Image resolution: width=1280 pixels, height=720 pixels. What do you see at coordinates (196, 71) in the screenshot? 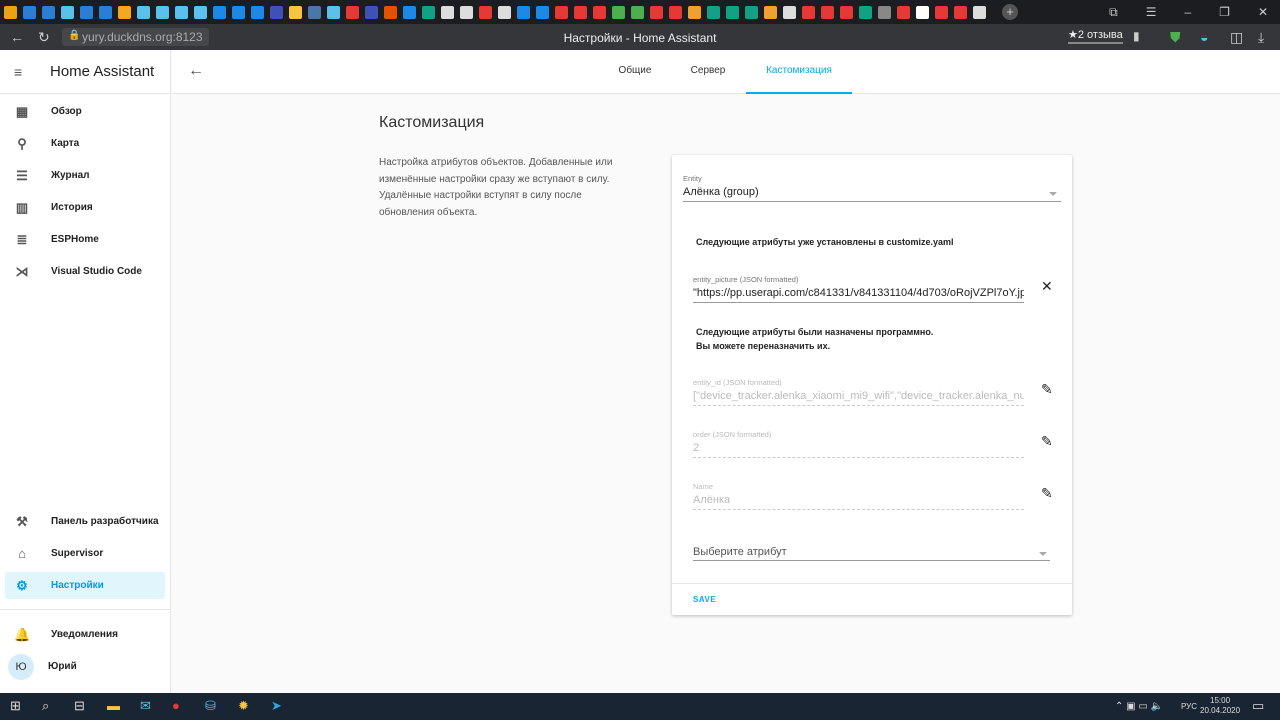
I see `back-arrow-icon: ←` at bounding box center [196, 71].